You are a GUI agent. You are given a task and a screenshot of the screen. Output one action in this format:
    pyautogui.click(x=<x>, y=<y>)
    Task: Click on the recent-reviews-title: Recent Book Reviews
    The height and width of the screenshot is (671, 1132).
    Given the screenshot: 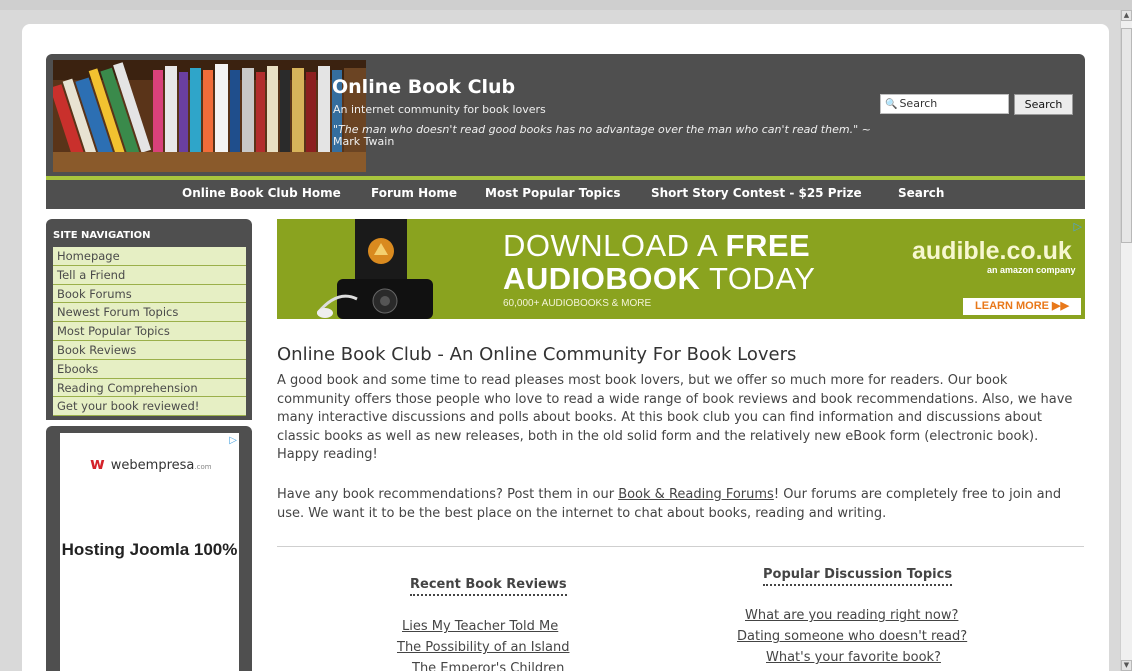 What is the action you would take?
    pyautogui.click(x=488, y=586)
    